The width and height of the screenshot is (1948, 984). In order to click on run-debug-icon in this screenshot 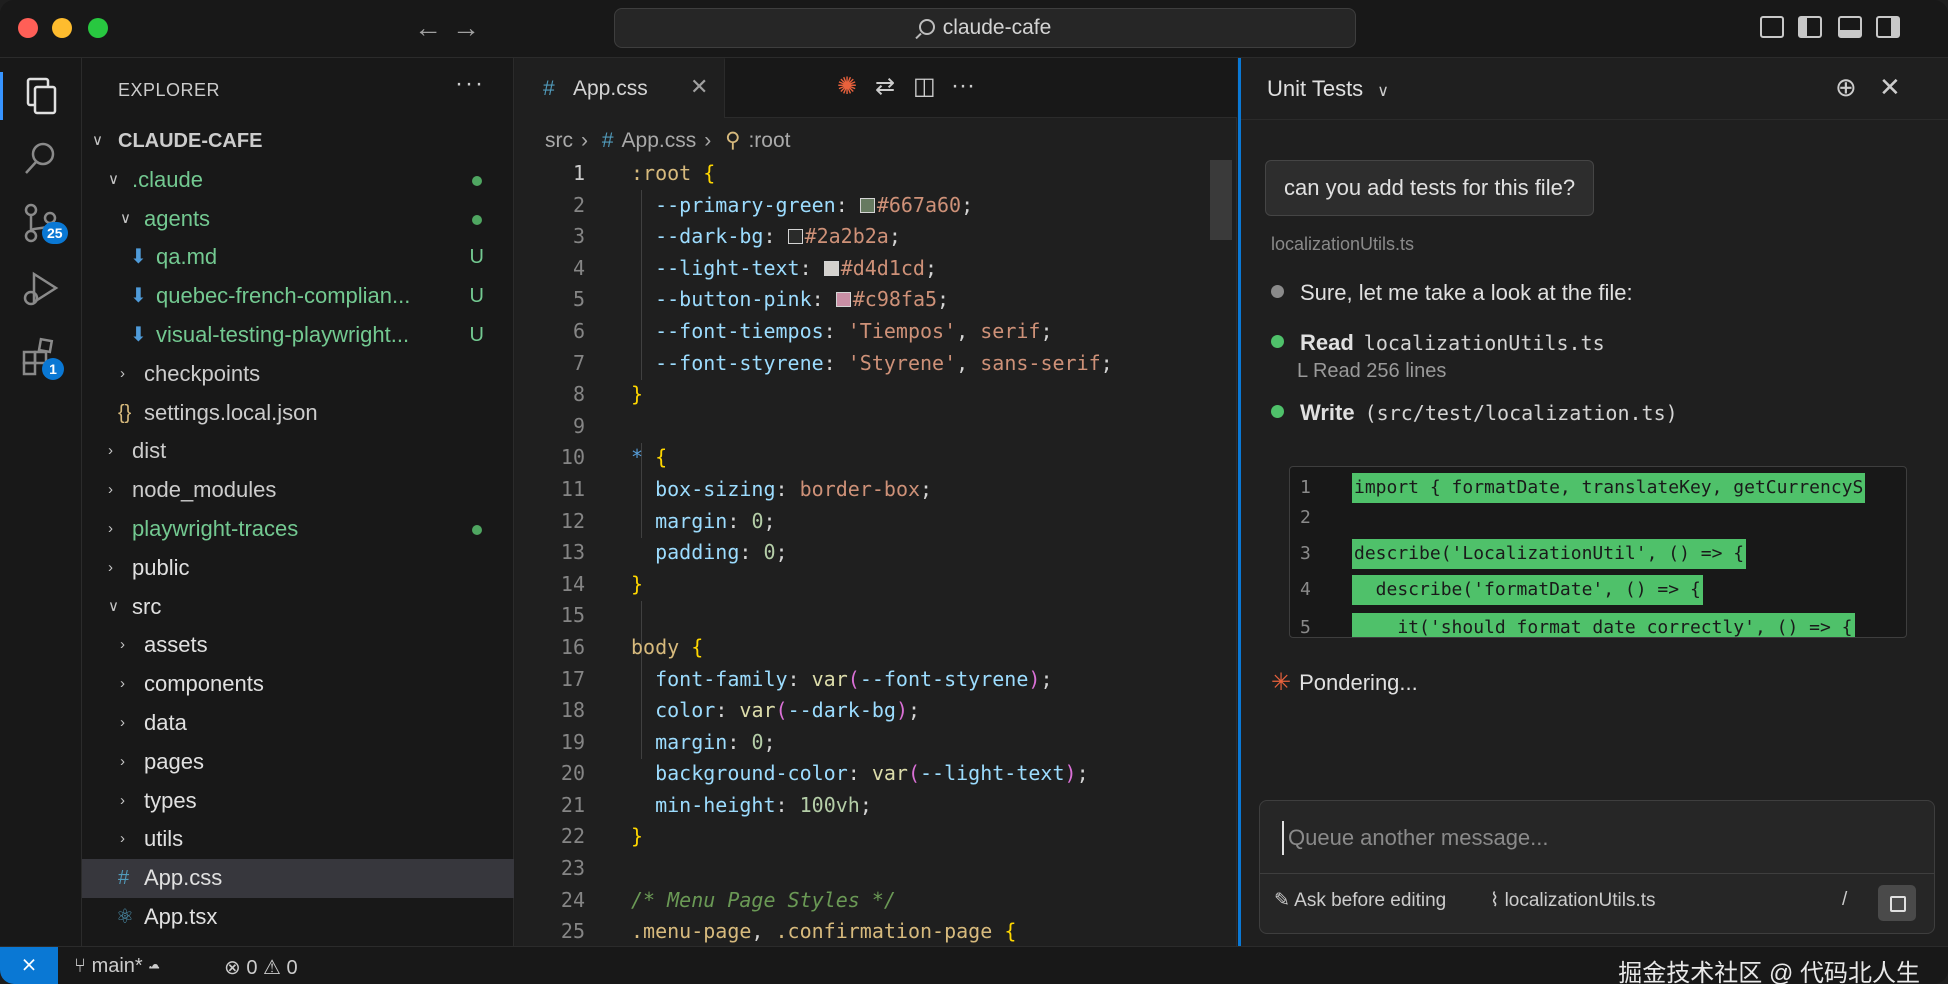, I will do `click(41, 289)`.